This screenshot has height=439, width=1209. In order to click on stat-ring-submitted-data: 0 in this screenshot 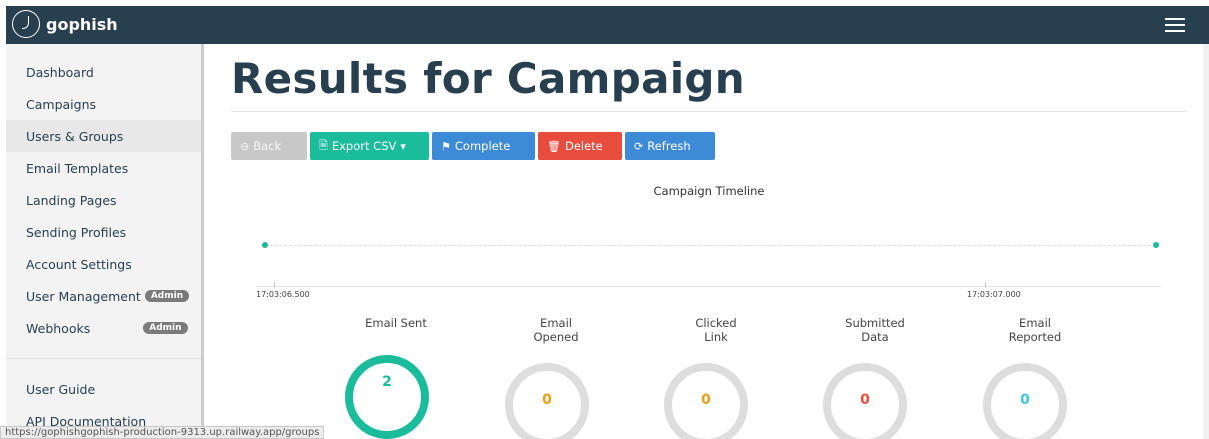, I will do `click(865, 400)`.